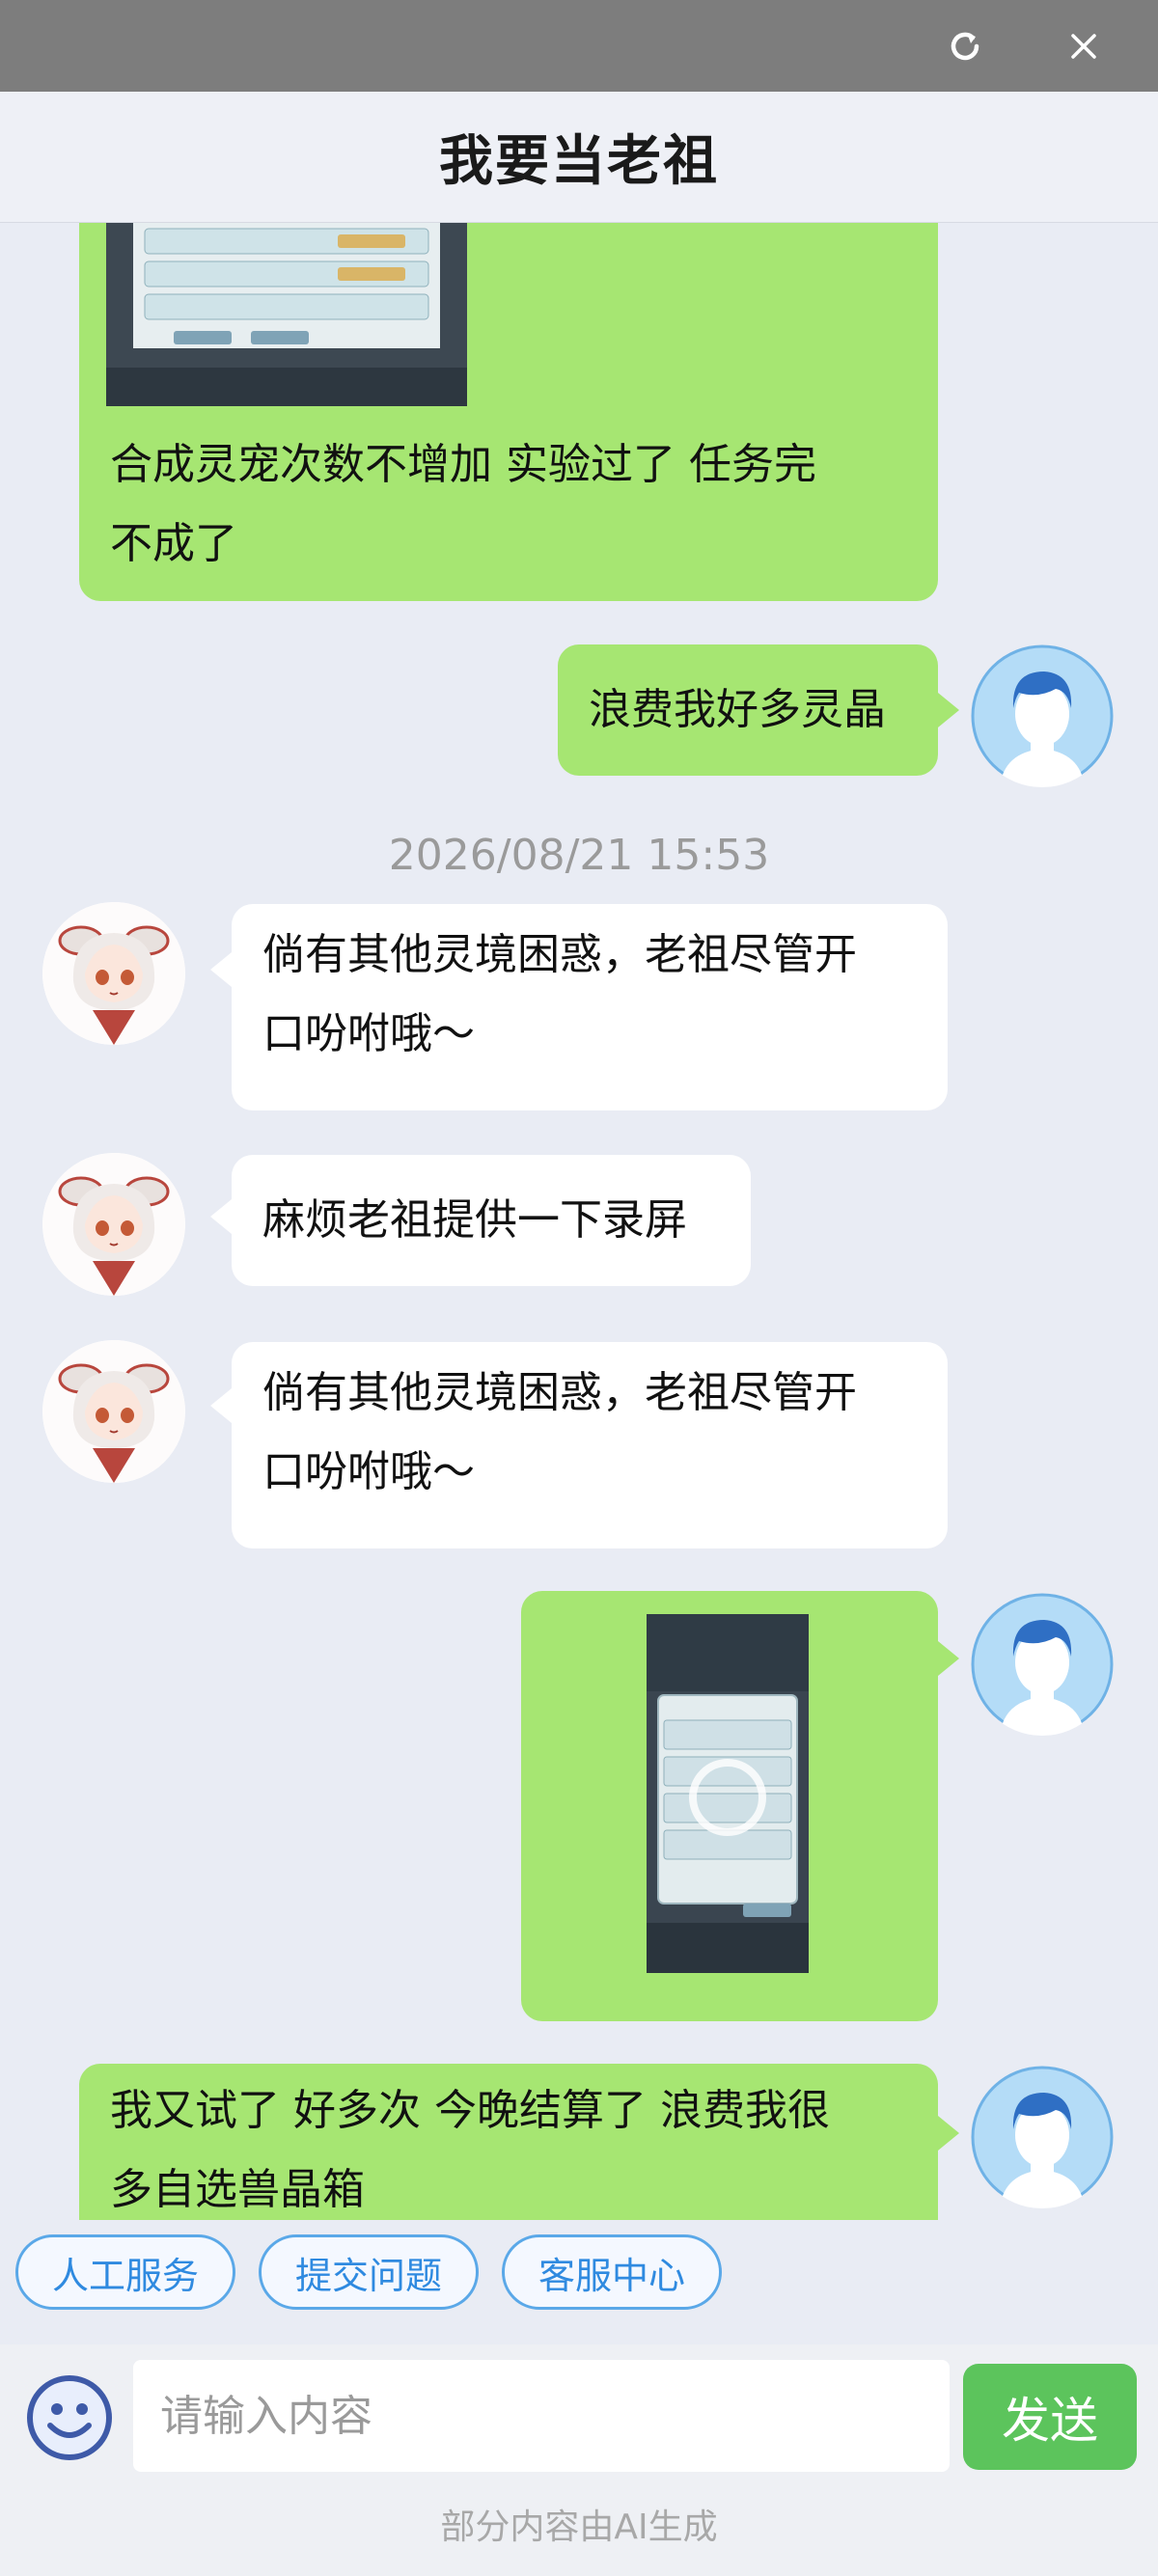  What do you see at coordinates (965, 46) in the screenshot?
I see `refresh-icon` at bounding box center [965, 46].